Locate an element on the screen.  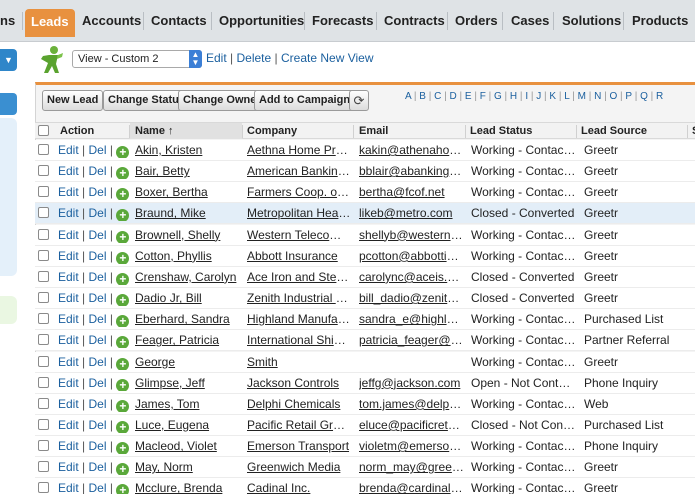
tab-orders: Orders is located at coordinates (476, 21).